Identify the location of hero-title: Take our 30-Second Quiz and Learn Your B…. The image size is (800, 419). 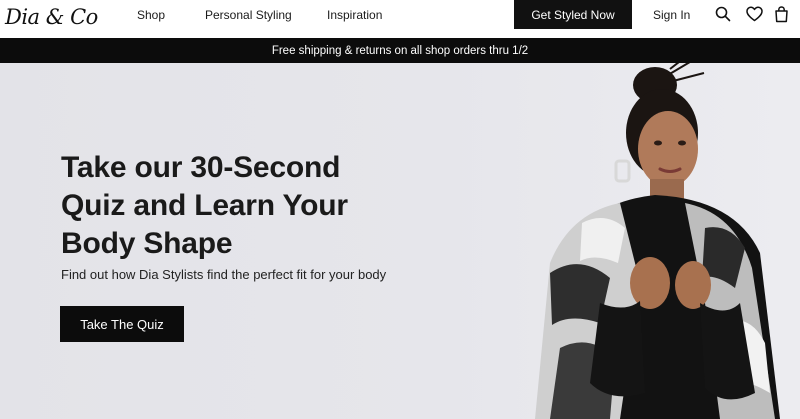
(231, 206).